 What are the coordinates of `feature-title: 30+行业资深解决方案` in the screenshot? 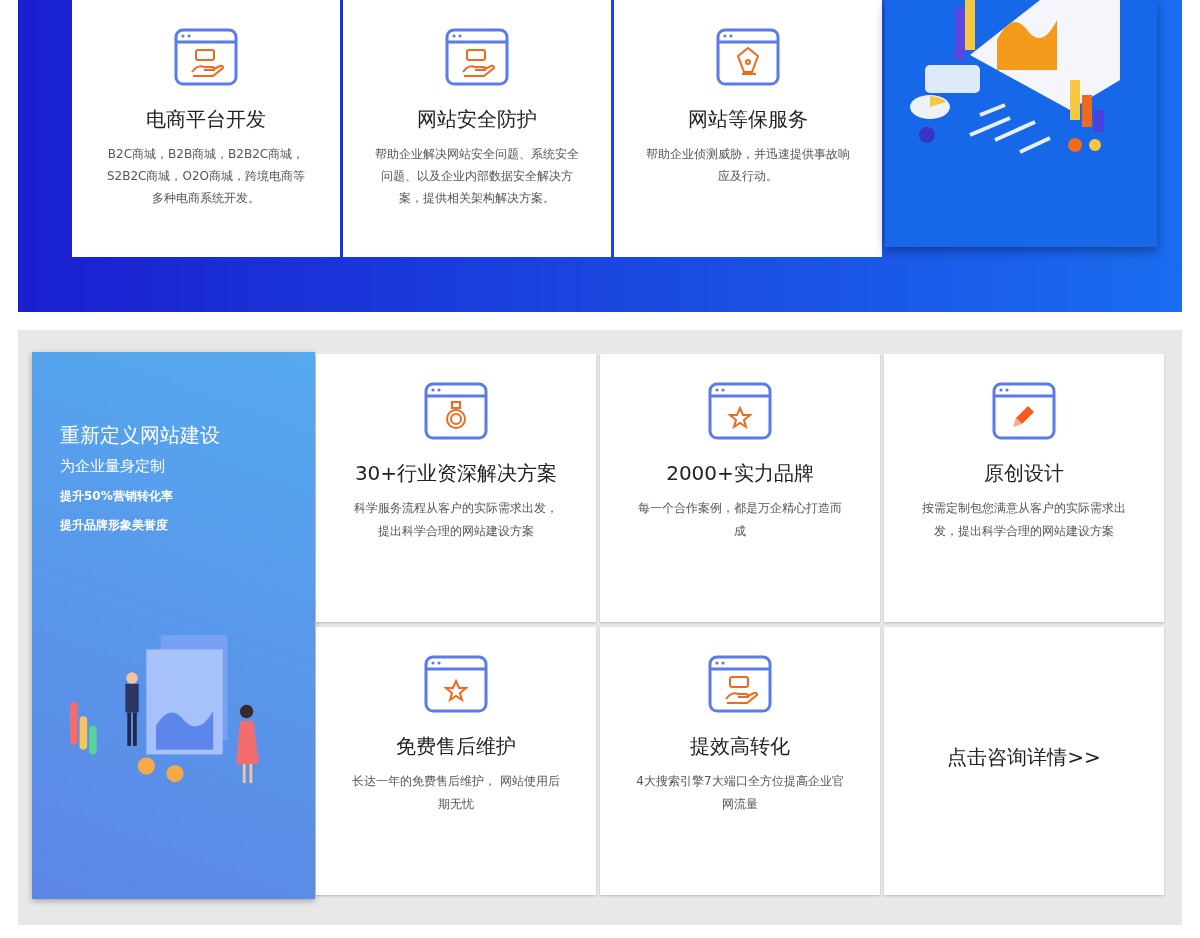 It's located at (456, 473).